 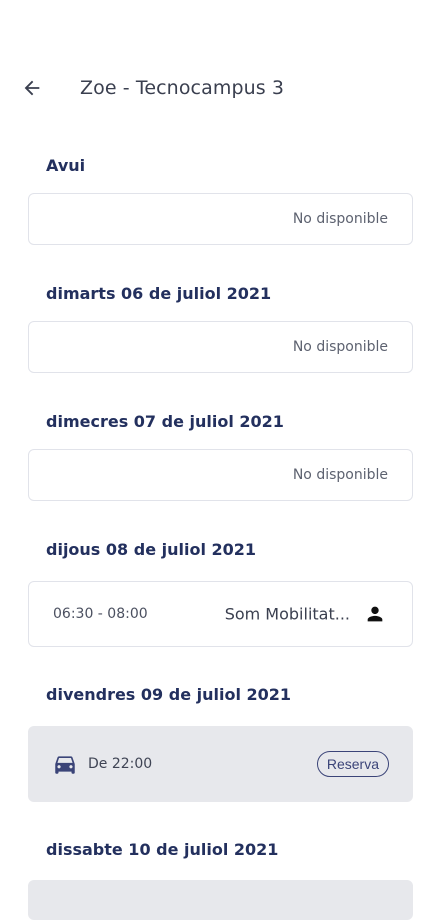 I want to click on day-label: dissabte 10 de juliol 2021, so click(x=162, y=849).